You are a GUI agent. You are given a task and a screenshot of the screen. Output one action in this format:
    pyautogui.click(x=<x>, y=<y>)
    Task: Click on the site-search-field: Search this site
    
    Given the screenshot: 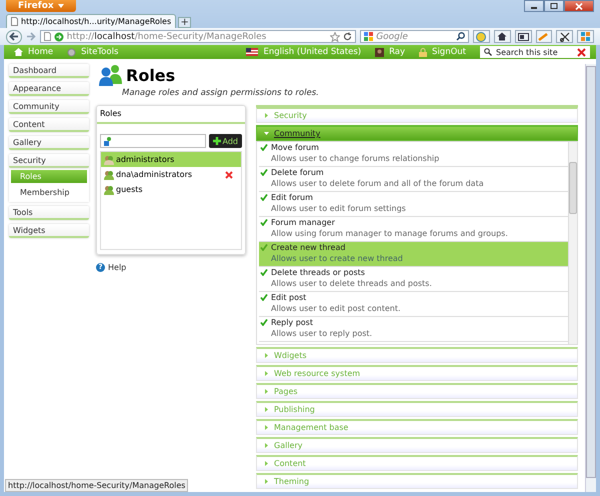 What is the action you would take?
    pyautogui.click(x=535, y=52)
    